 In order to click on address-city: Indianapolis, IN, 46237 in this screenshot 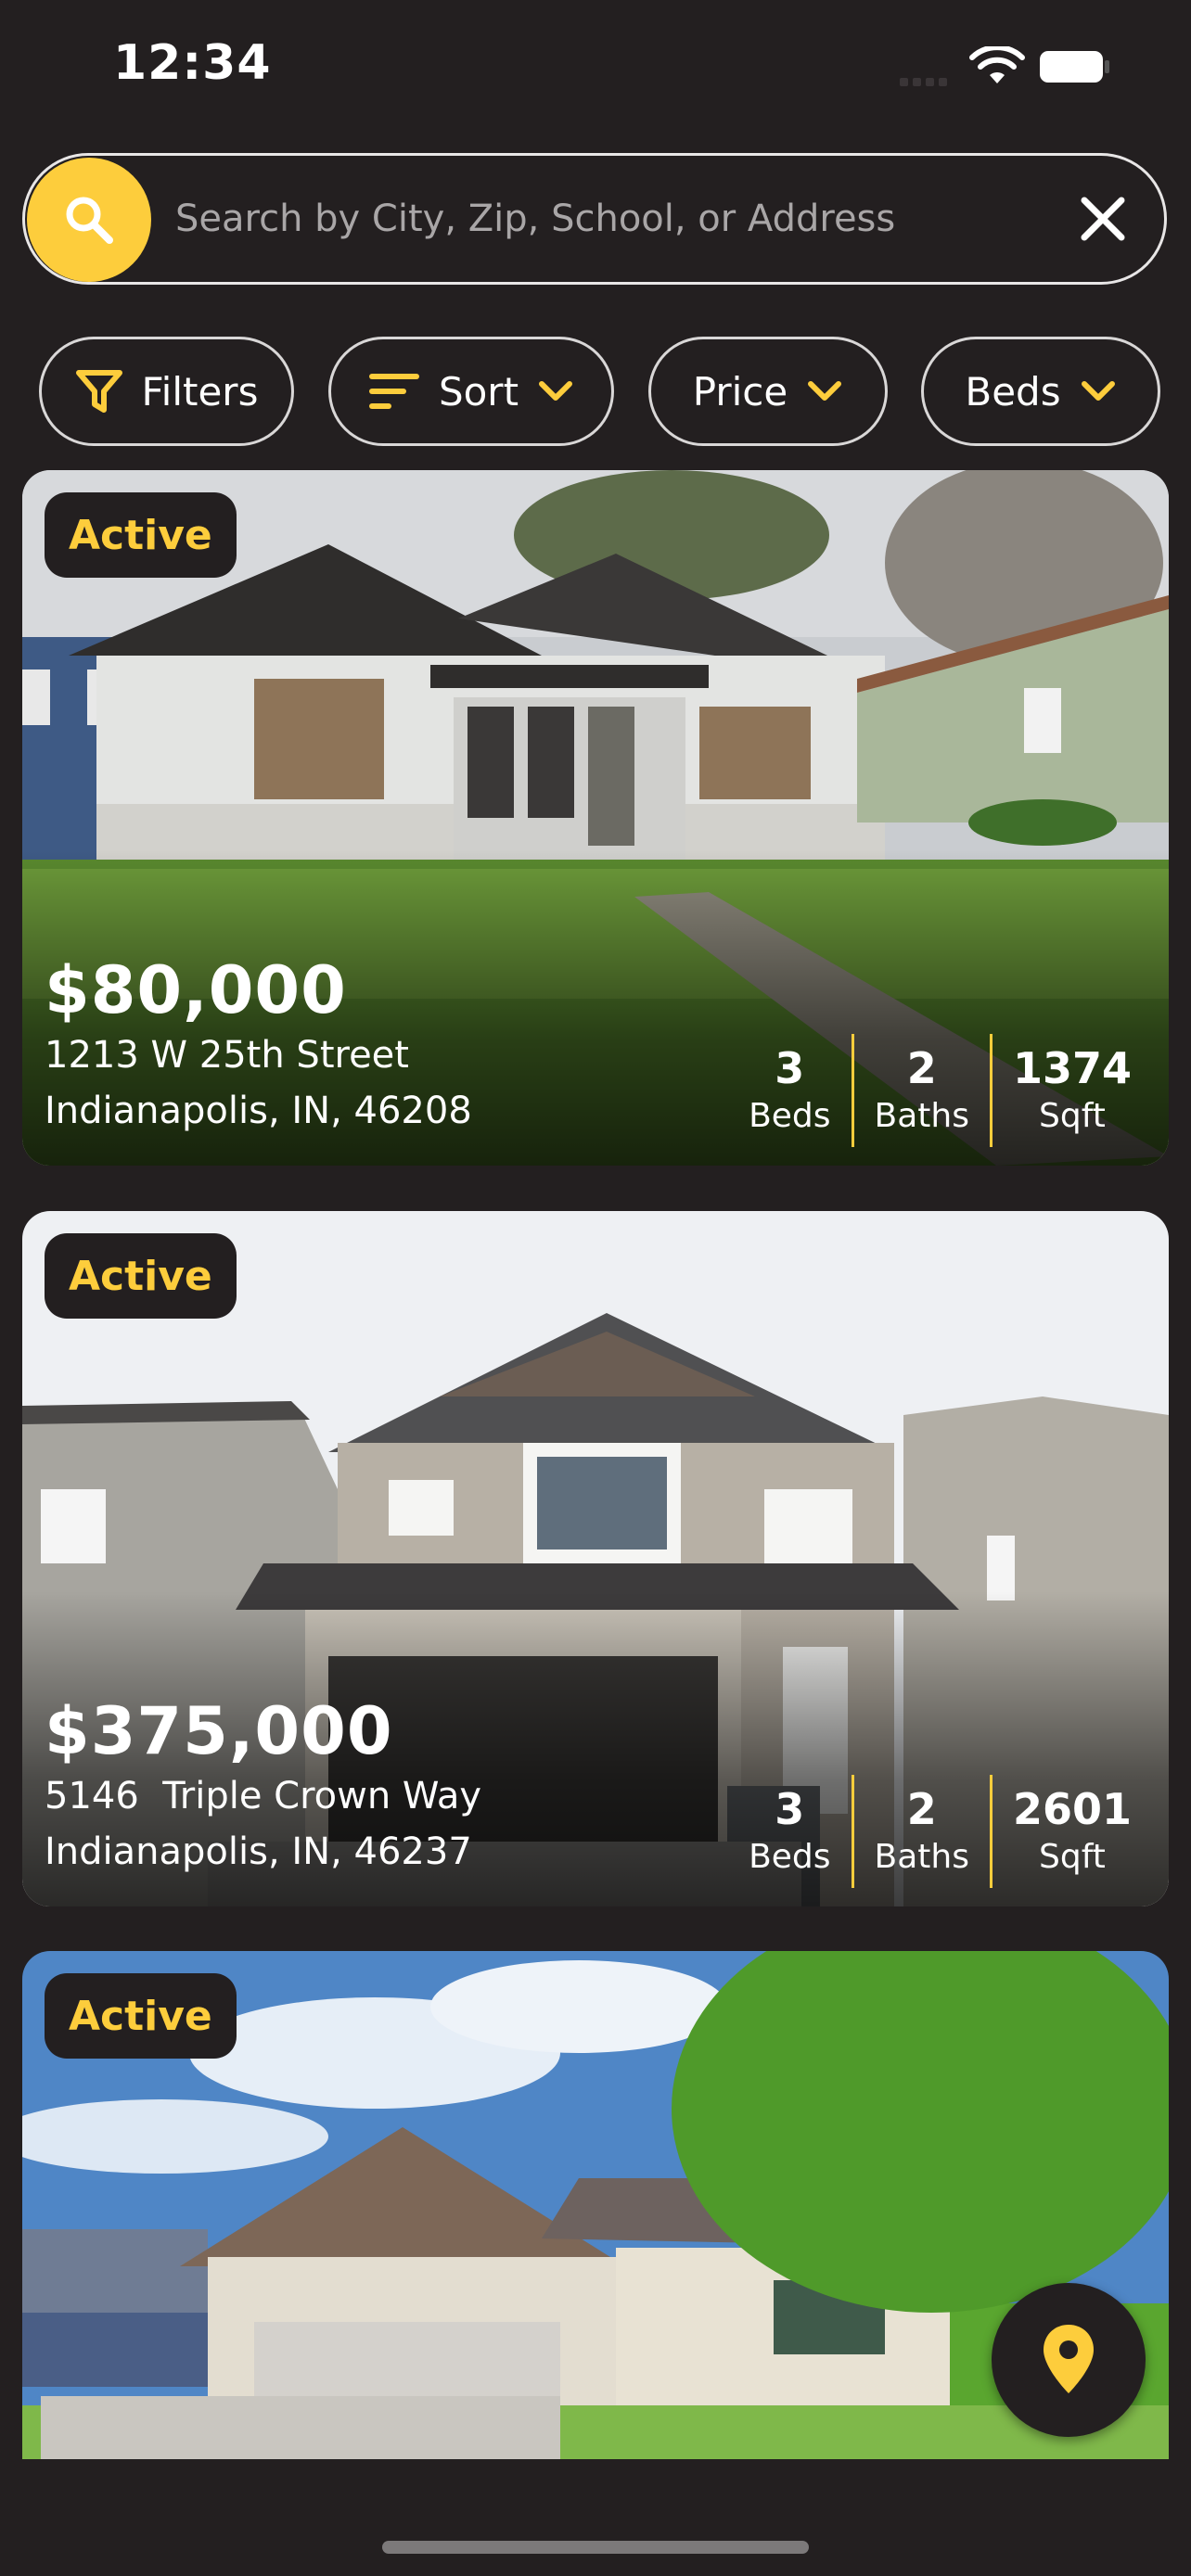, I will do `click(258, 1852)`.